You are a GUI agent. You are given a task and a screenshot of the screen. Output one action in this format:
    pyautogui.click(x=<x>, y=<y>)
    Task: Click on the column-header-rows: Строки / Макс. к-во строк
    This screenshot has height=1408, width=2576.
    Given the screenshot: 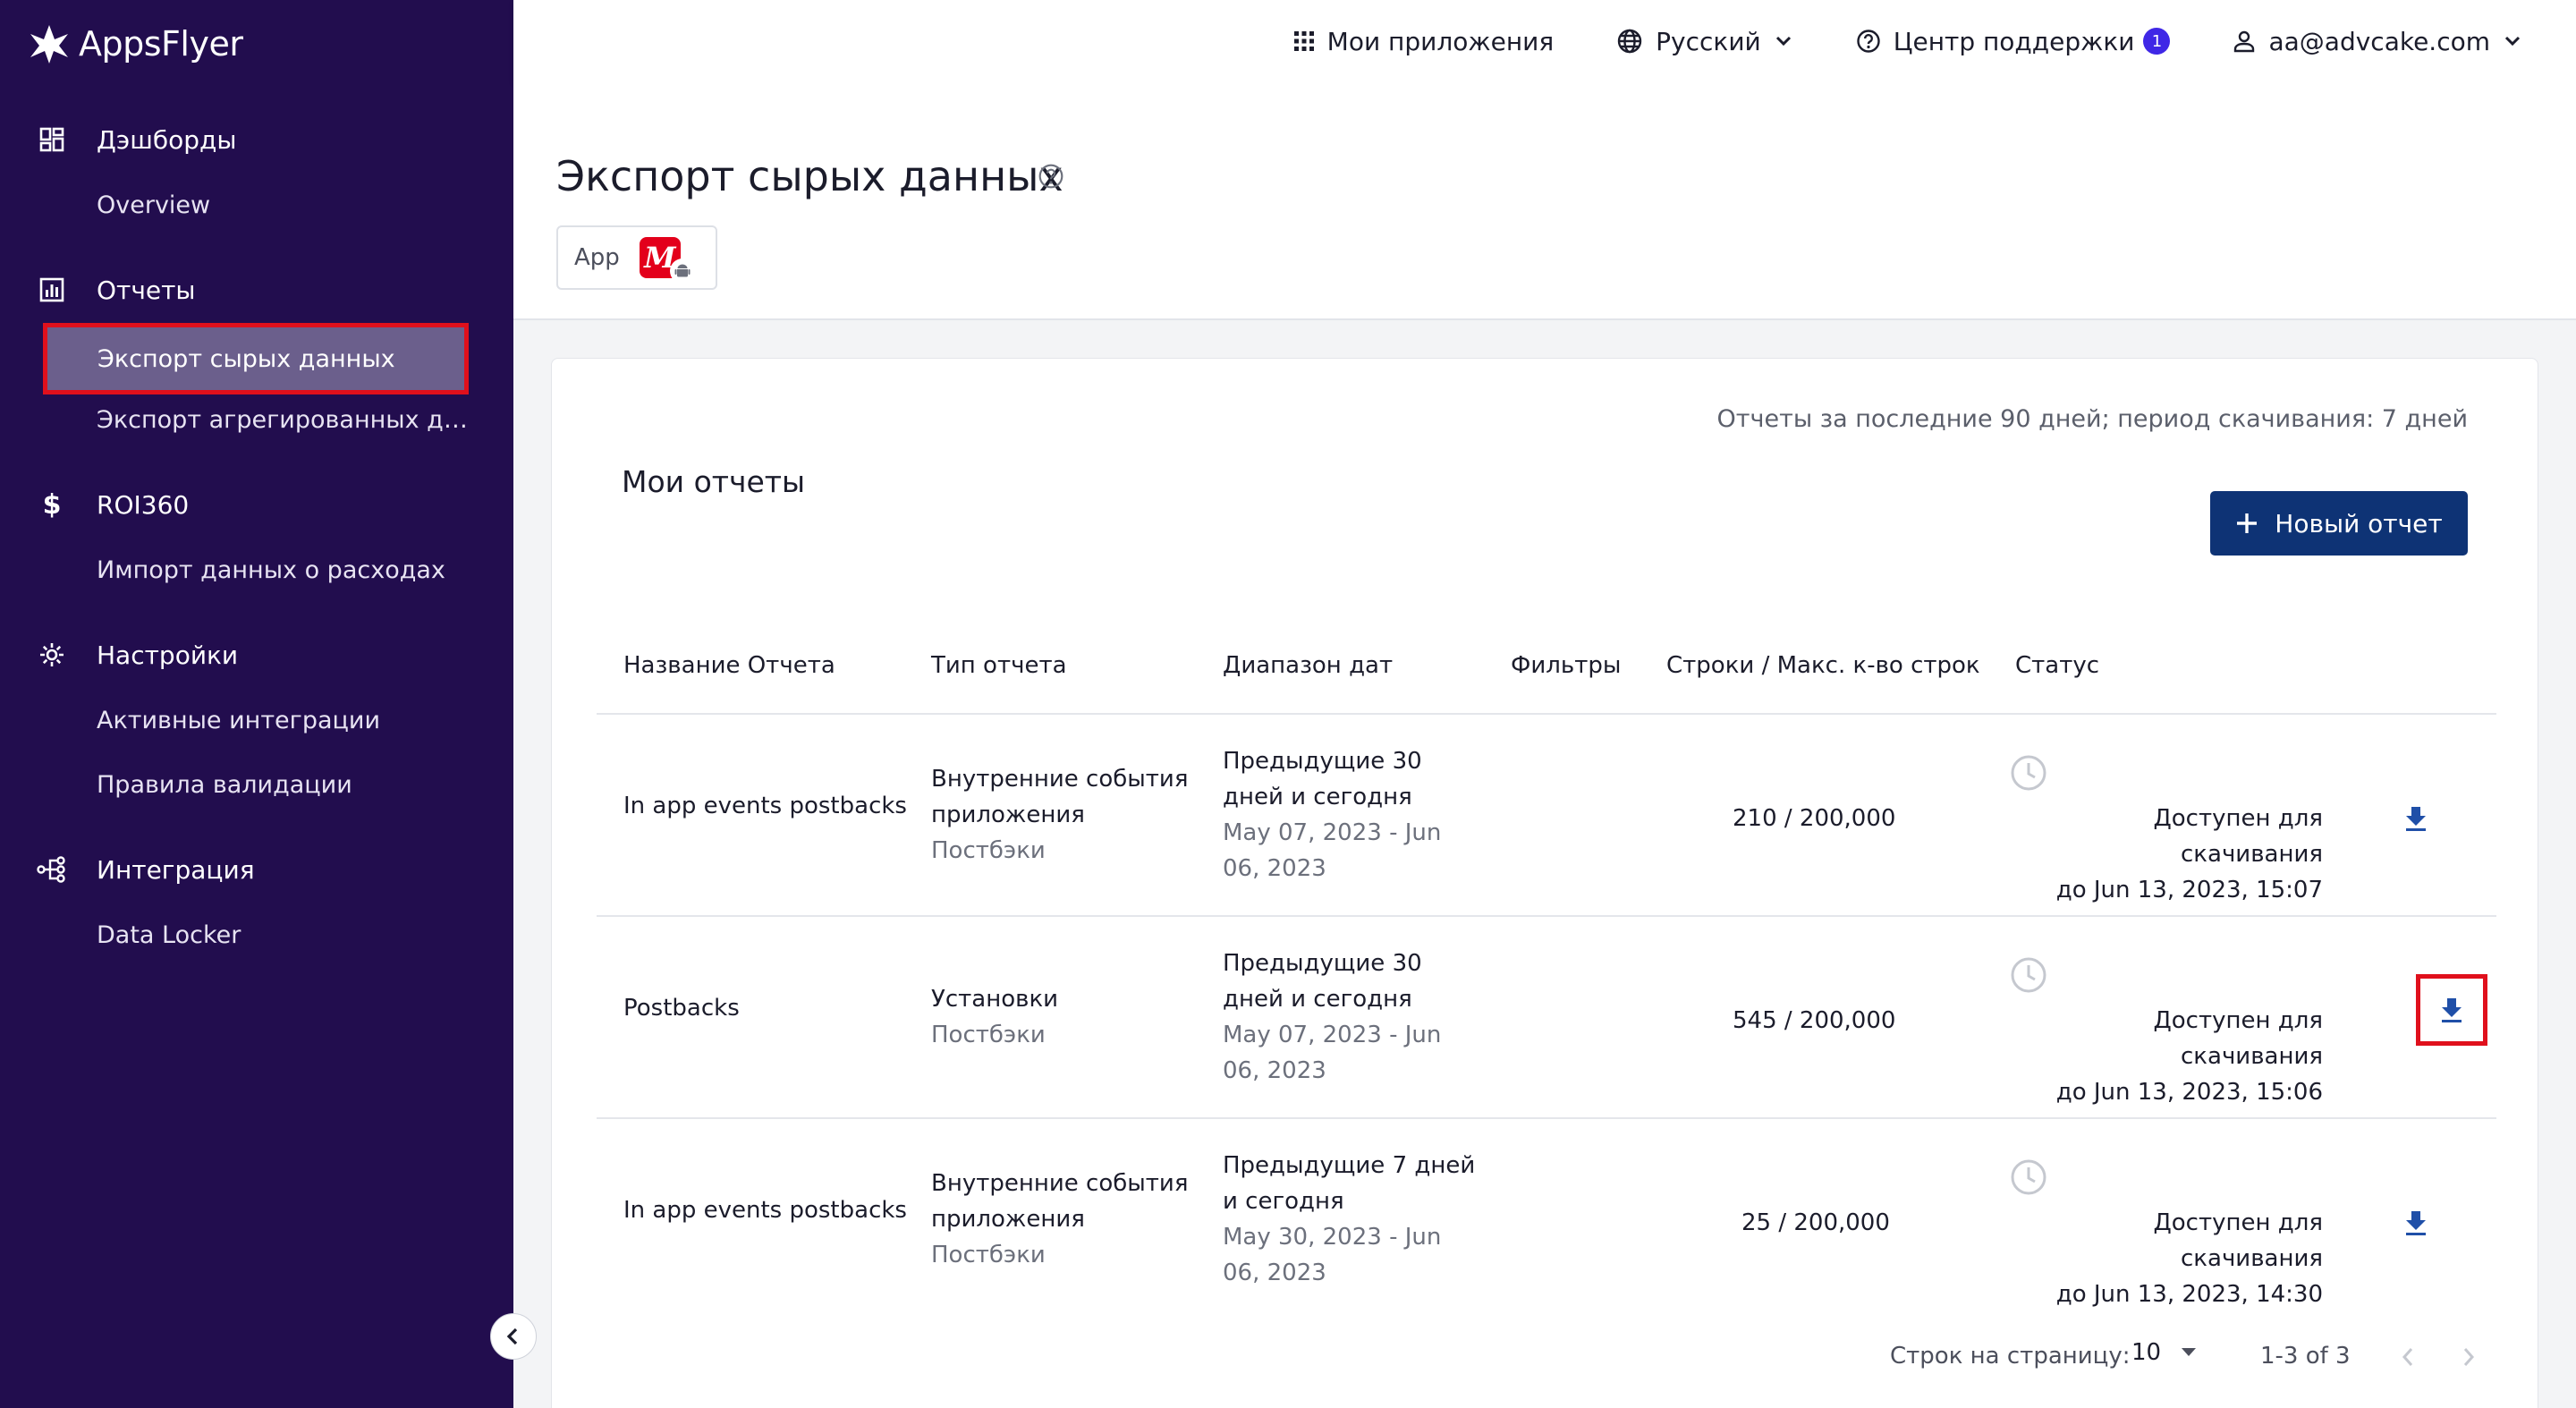 What is the action you would take?
    pyautogui.click(x=1823, y=665)
    